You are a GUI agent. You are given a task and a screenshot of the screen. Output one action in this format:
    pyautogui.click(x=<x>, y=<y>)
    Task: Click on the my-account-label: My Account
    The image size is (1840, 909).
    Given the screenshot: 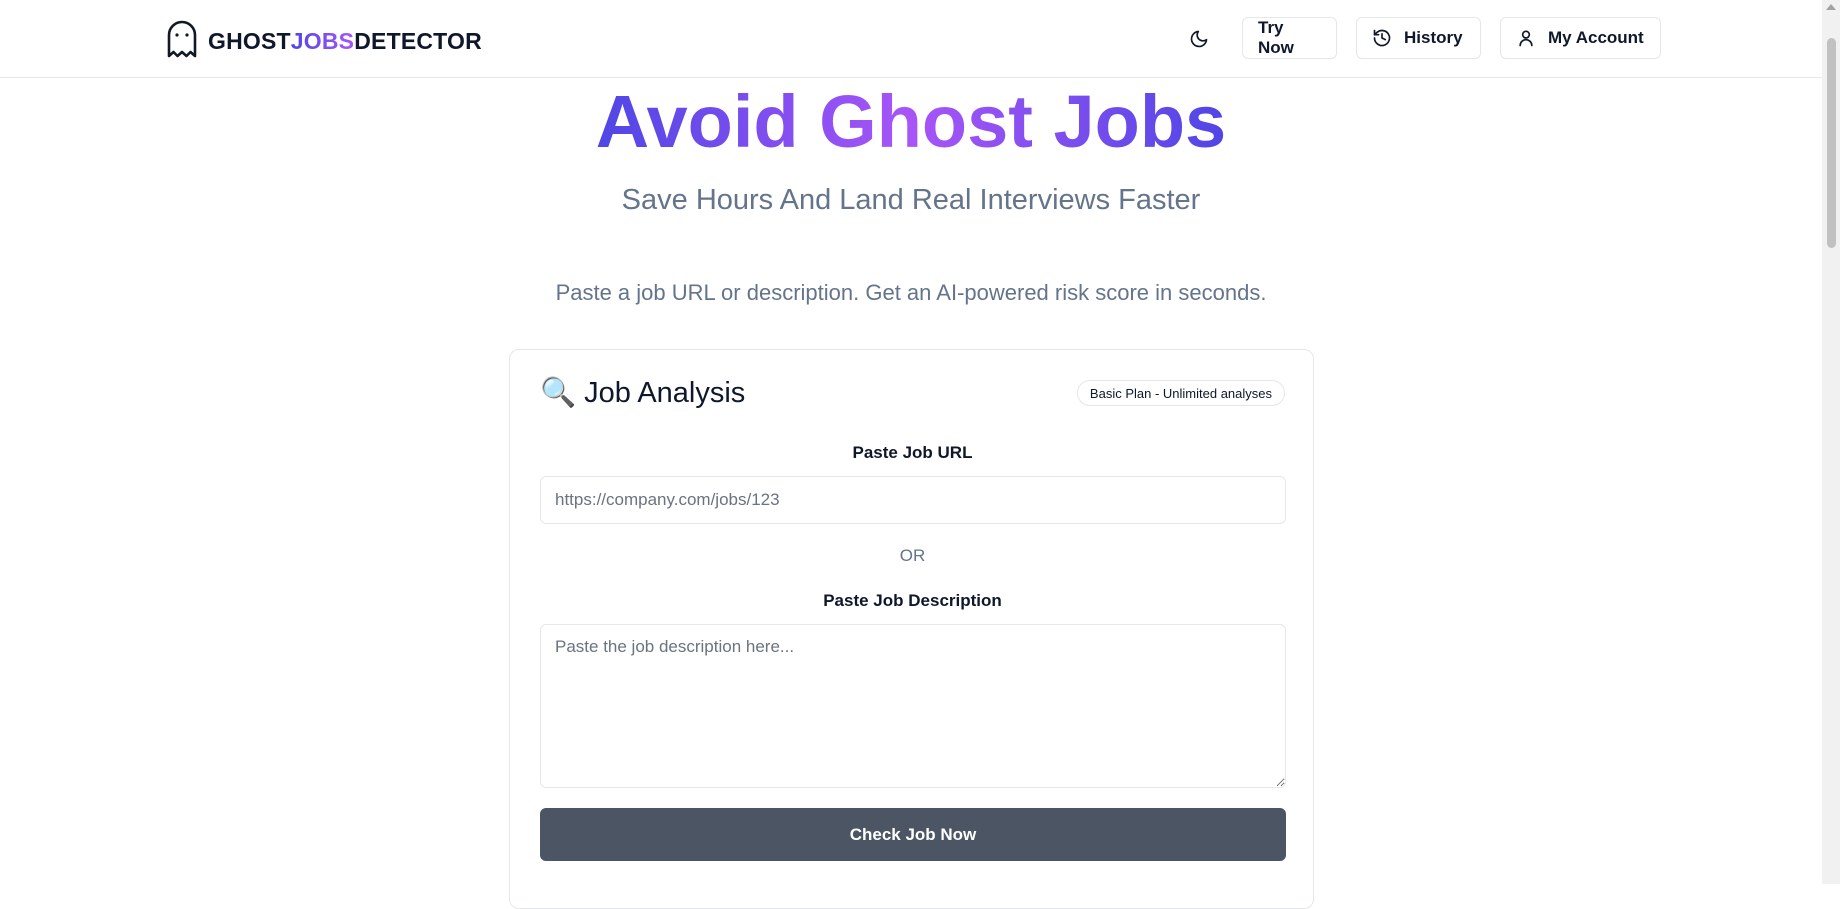 What is the action you would take?
    pyautogui.click(x=1596, y=37)
    